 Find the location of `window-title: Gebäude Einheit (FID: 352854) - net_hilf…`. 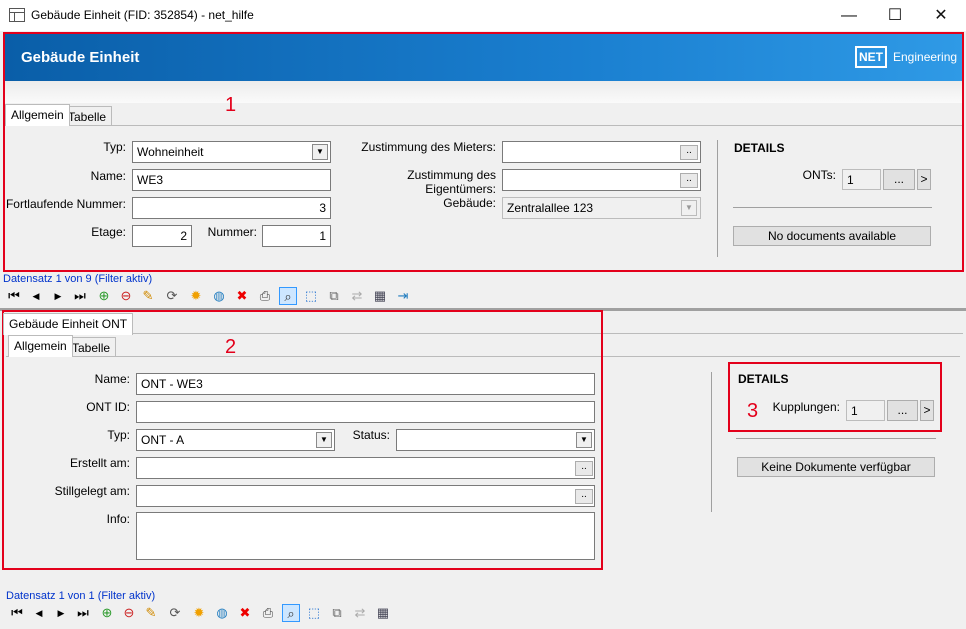

window-title: Gebäude Einheit (FID: 352854) - net_hilf… is located at coordinates (142, 15).